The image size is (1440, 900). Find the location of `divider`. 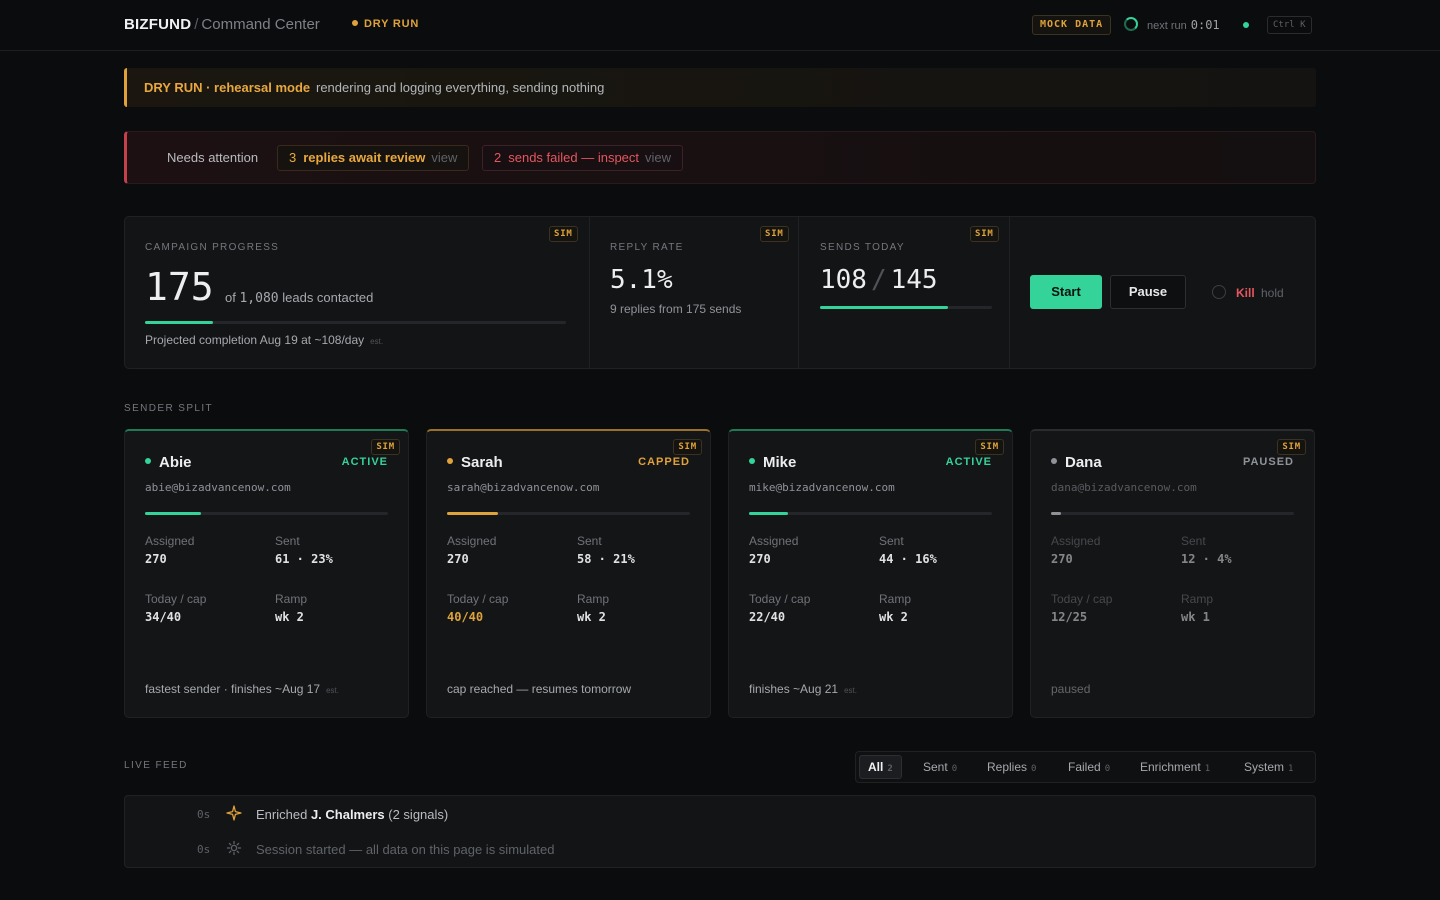

divider is located at coordinates (589, 292).